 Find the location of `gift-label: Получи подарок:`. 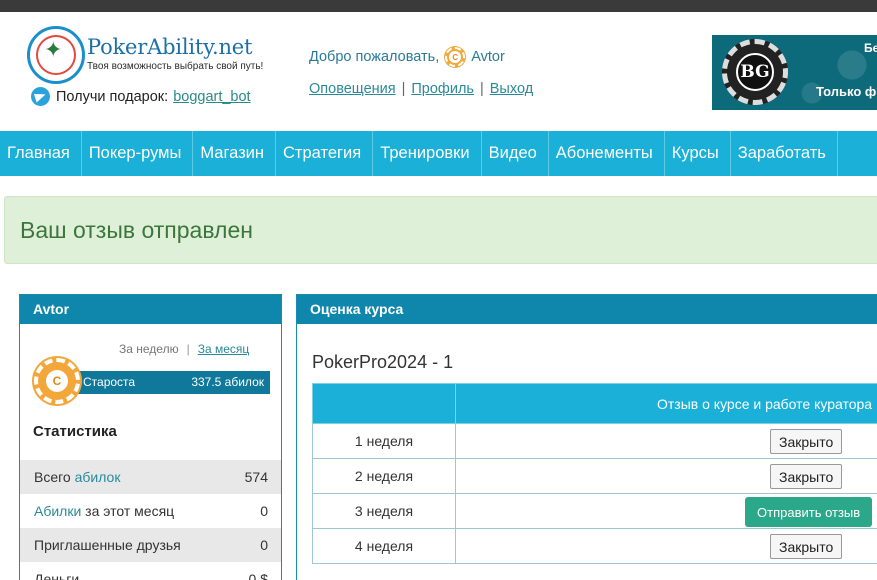

gift-label: Получи подарок: is located at coordinates (112, 96).